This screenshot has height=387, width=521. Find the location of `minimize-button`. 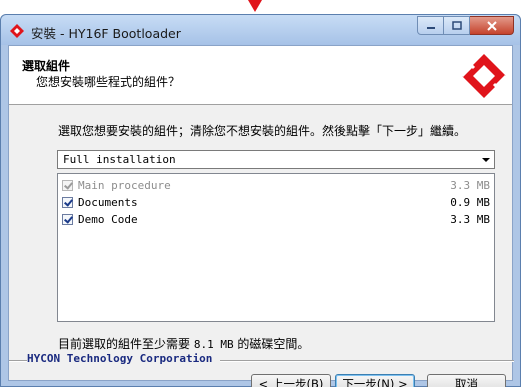

minimize-button is located at coordinates (430, 25).